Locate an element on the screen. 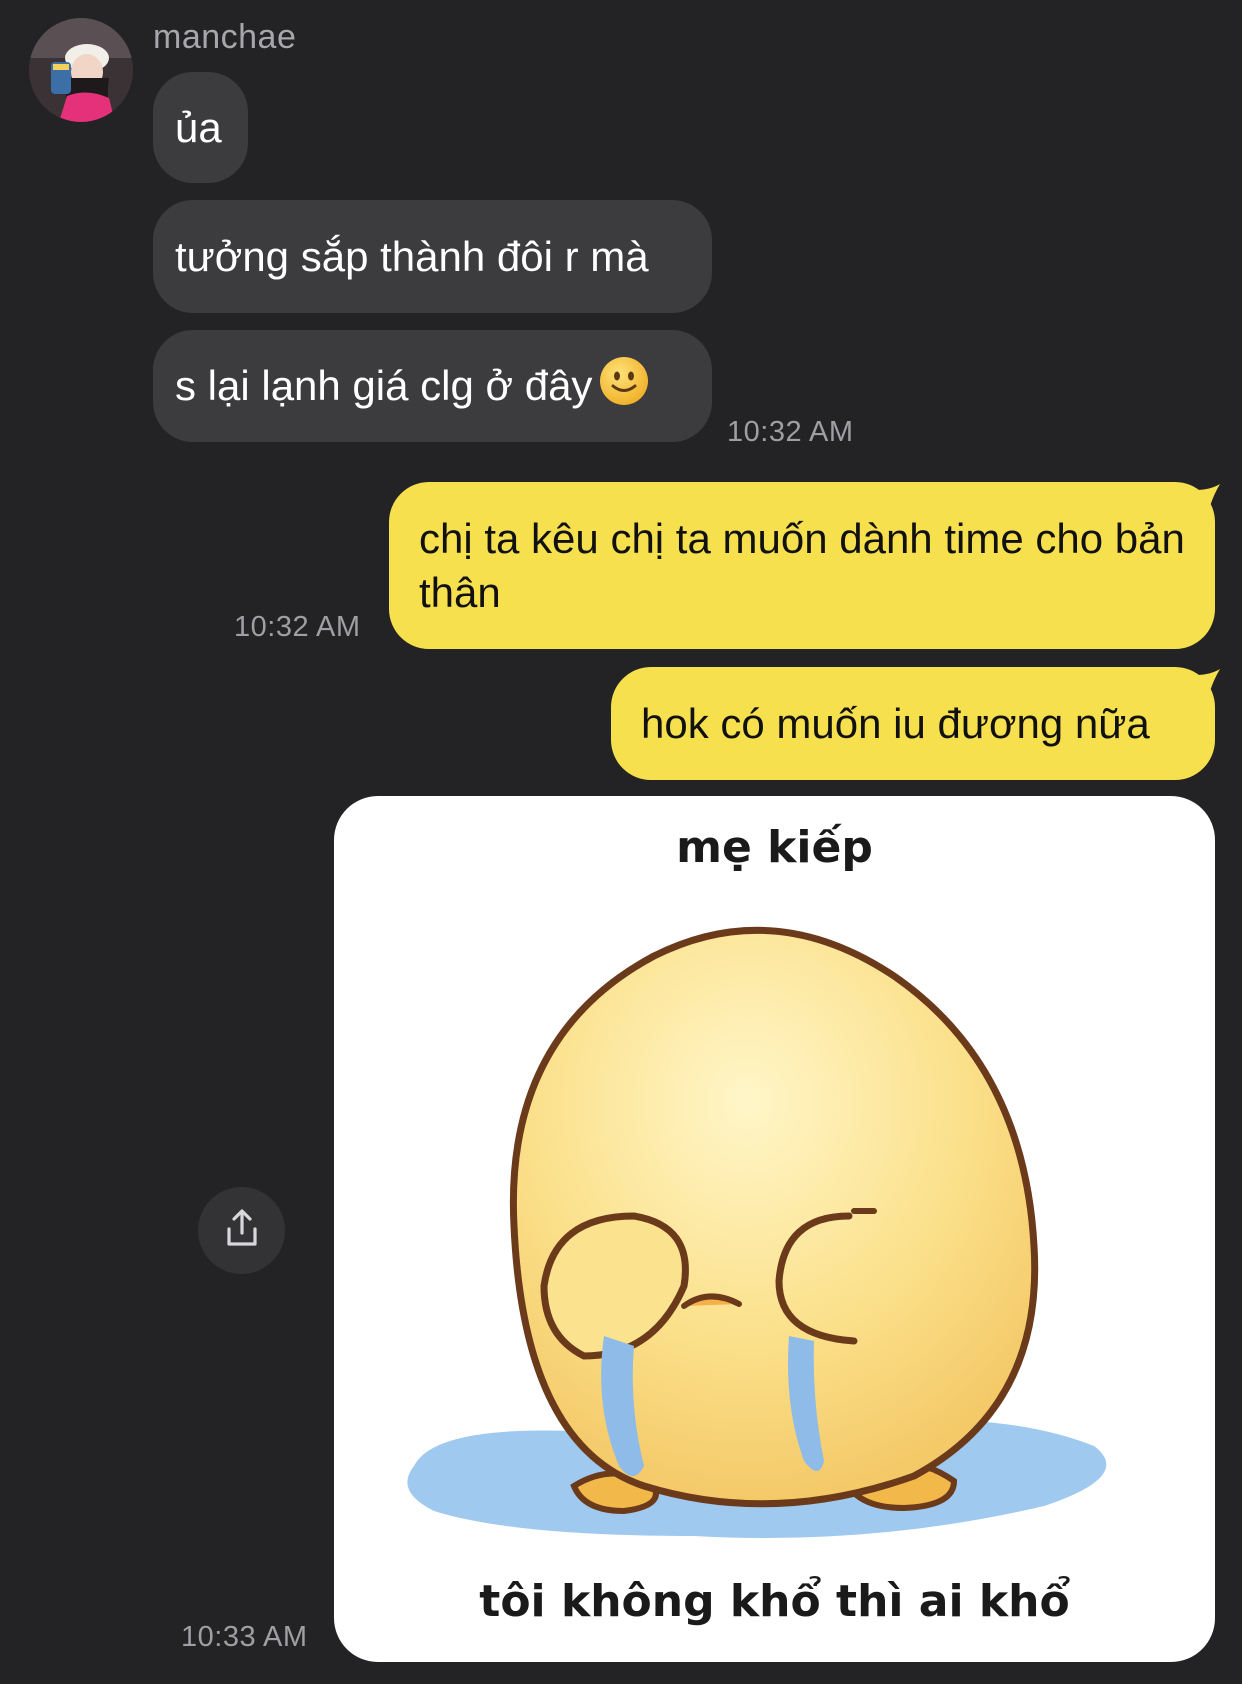 The width and height of the screenshot is (1242, 1684). outgoing-message: hok có muốn iu đương nữa is located at coordinates (913, 723).